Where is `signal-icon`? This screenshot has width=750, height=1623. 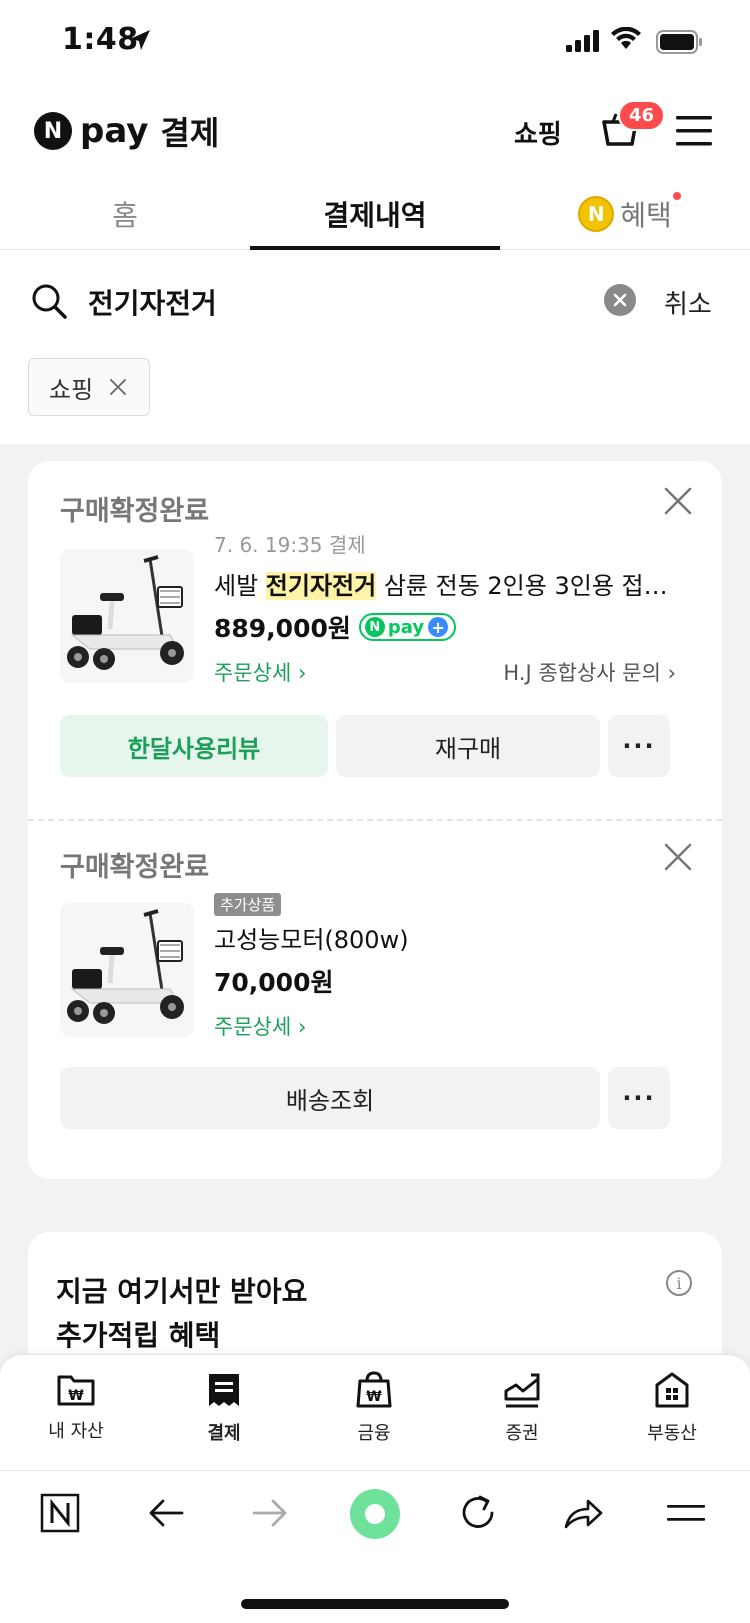
signal-icon is located at coordinates (582, 41).